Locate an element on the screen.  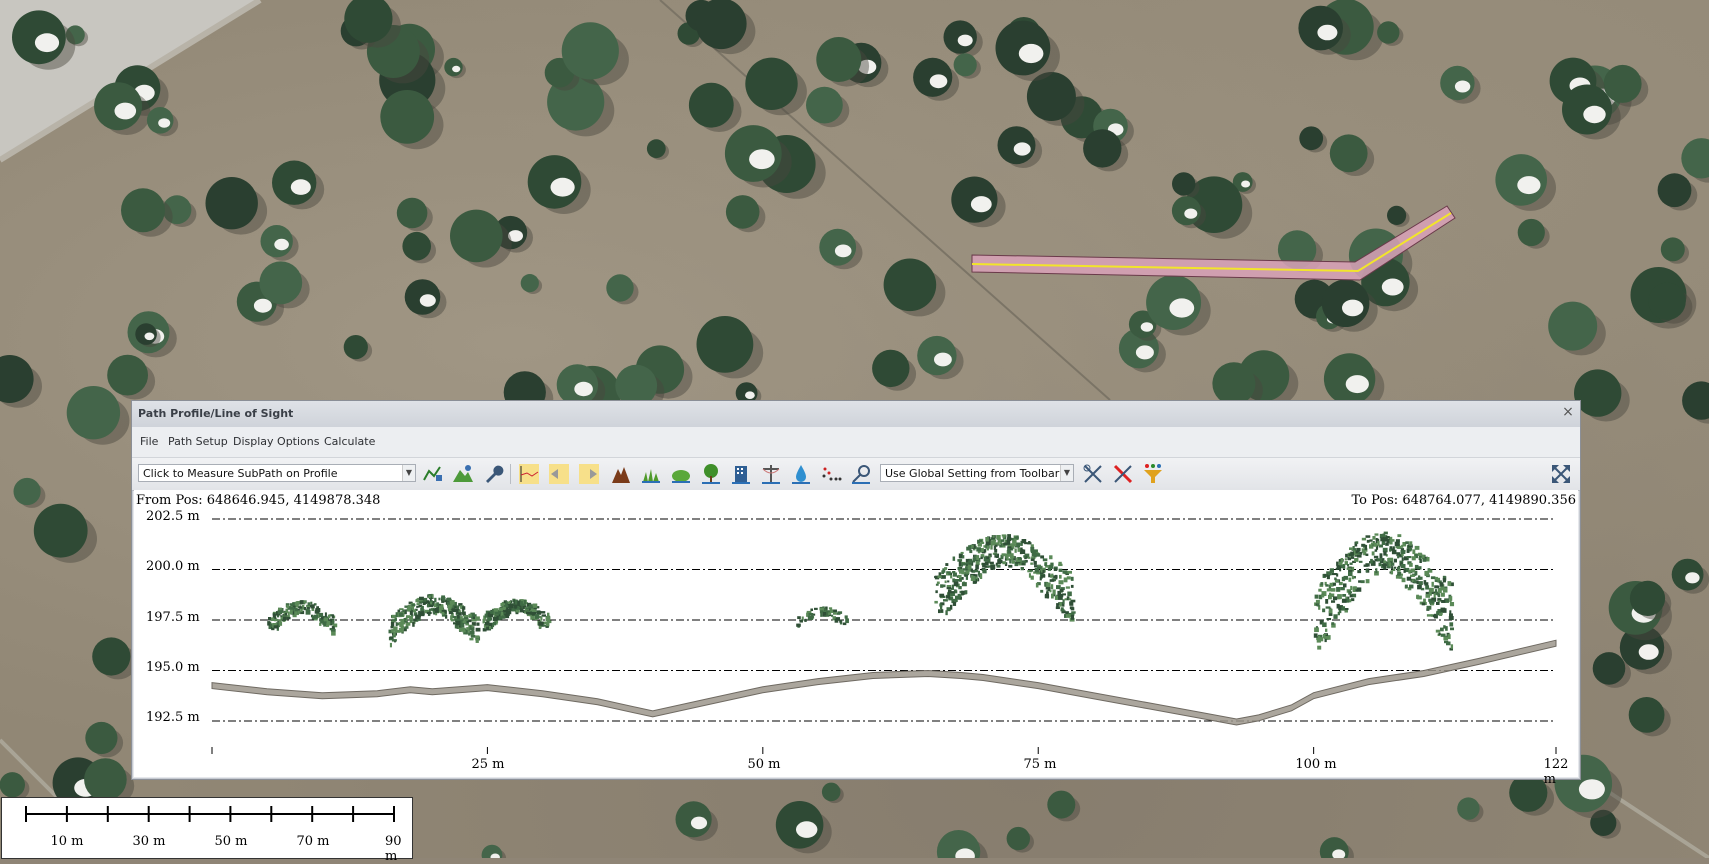
shift-right-icon is located at coordinates (589, 474).